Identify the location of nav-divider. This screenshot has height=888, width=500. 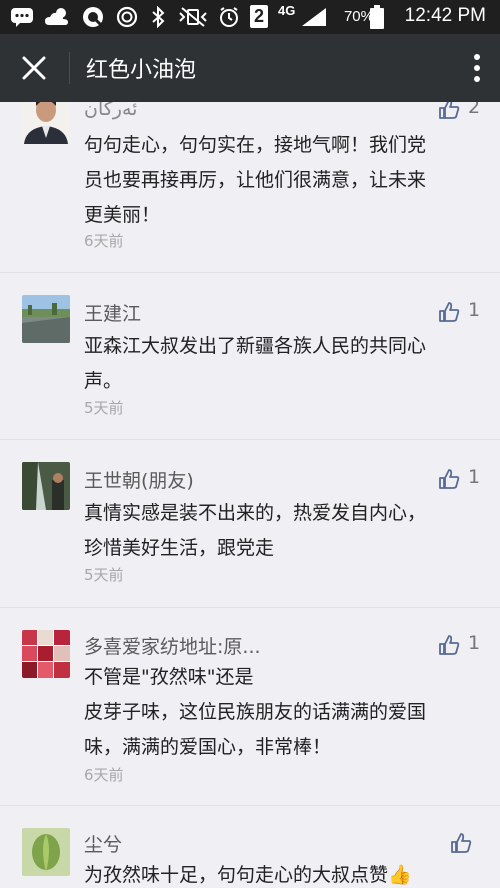
(69, 68).